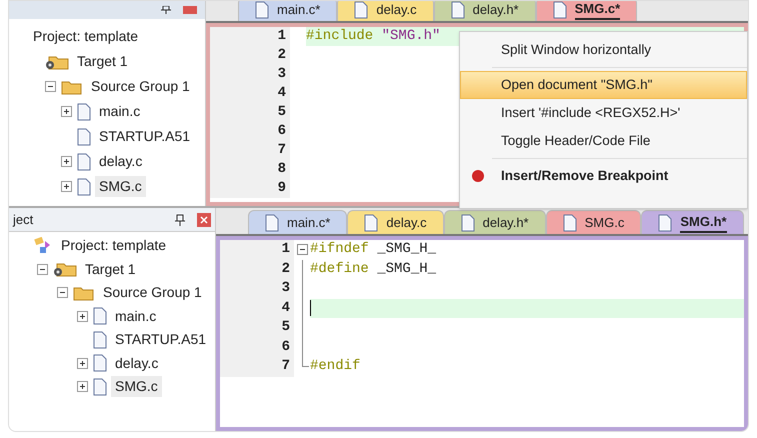 This screenshot has height=438, width=757. I want to click on line-number: 9, so click(282, 188).